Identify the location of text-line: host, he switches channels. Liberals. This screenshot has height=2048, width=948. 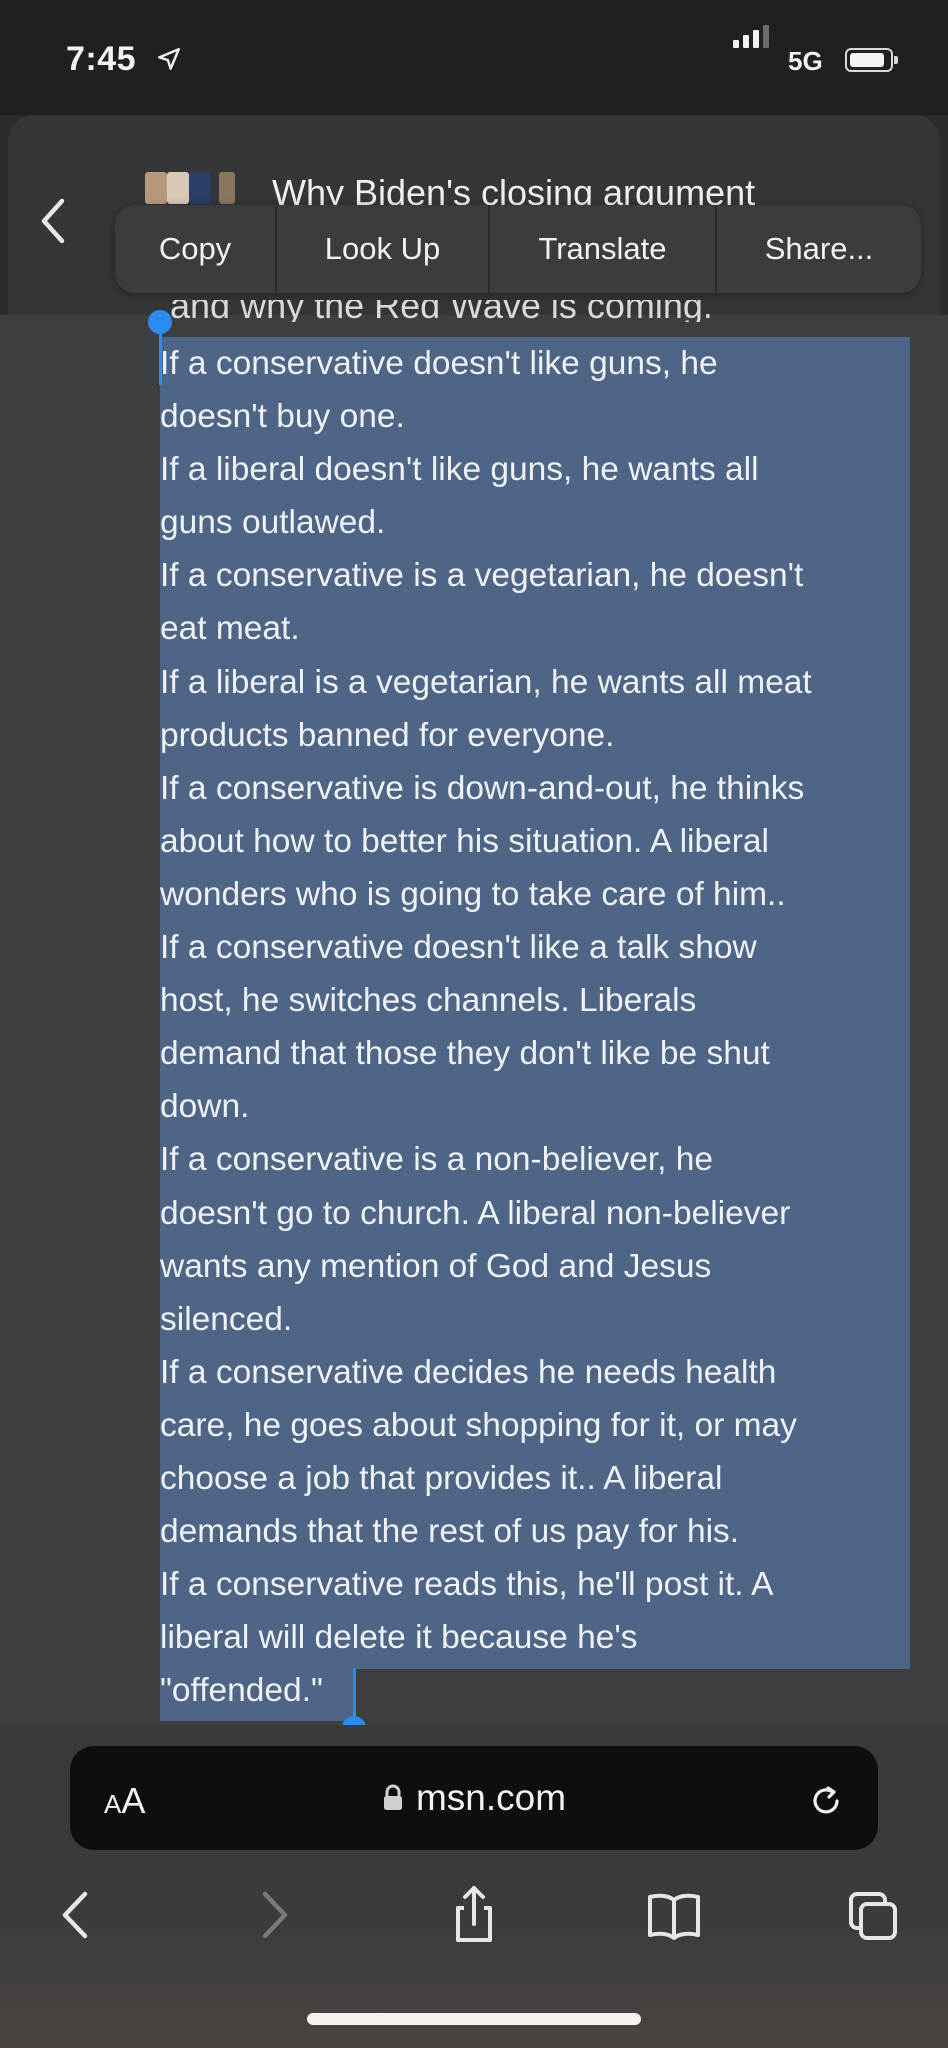
(428, 1001).